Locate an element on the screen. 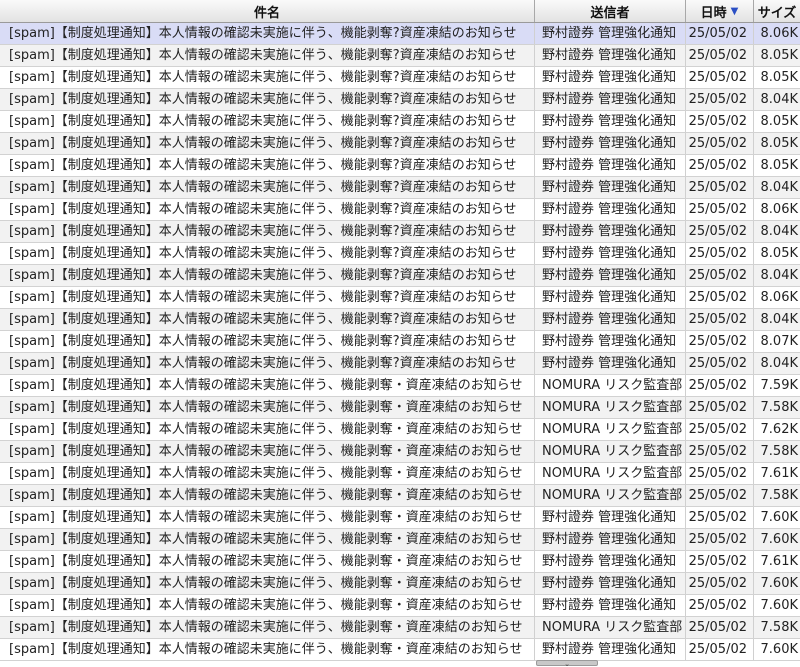 This screenshot has width=800, height=667. column-header-subject: 件名 is located at coordinates (267, 11).